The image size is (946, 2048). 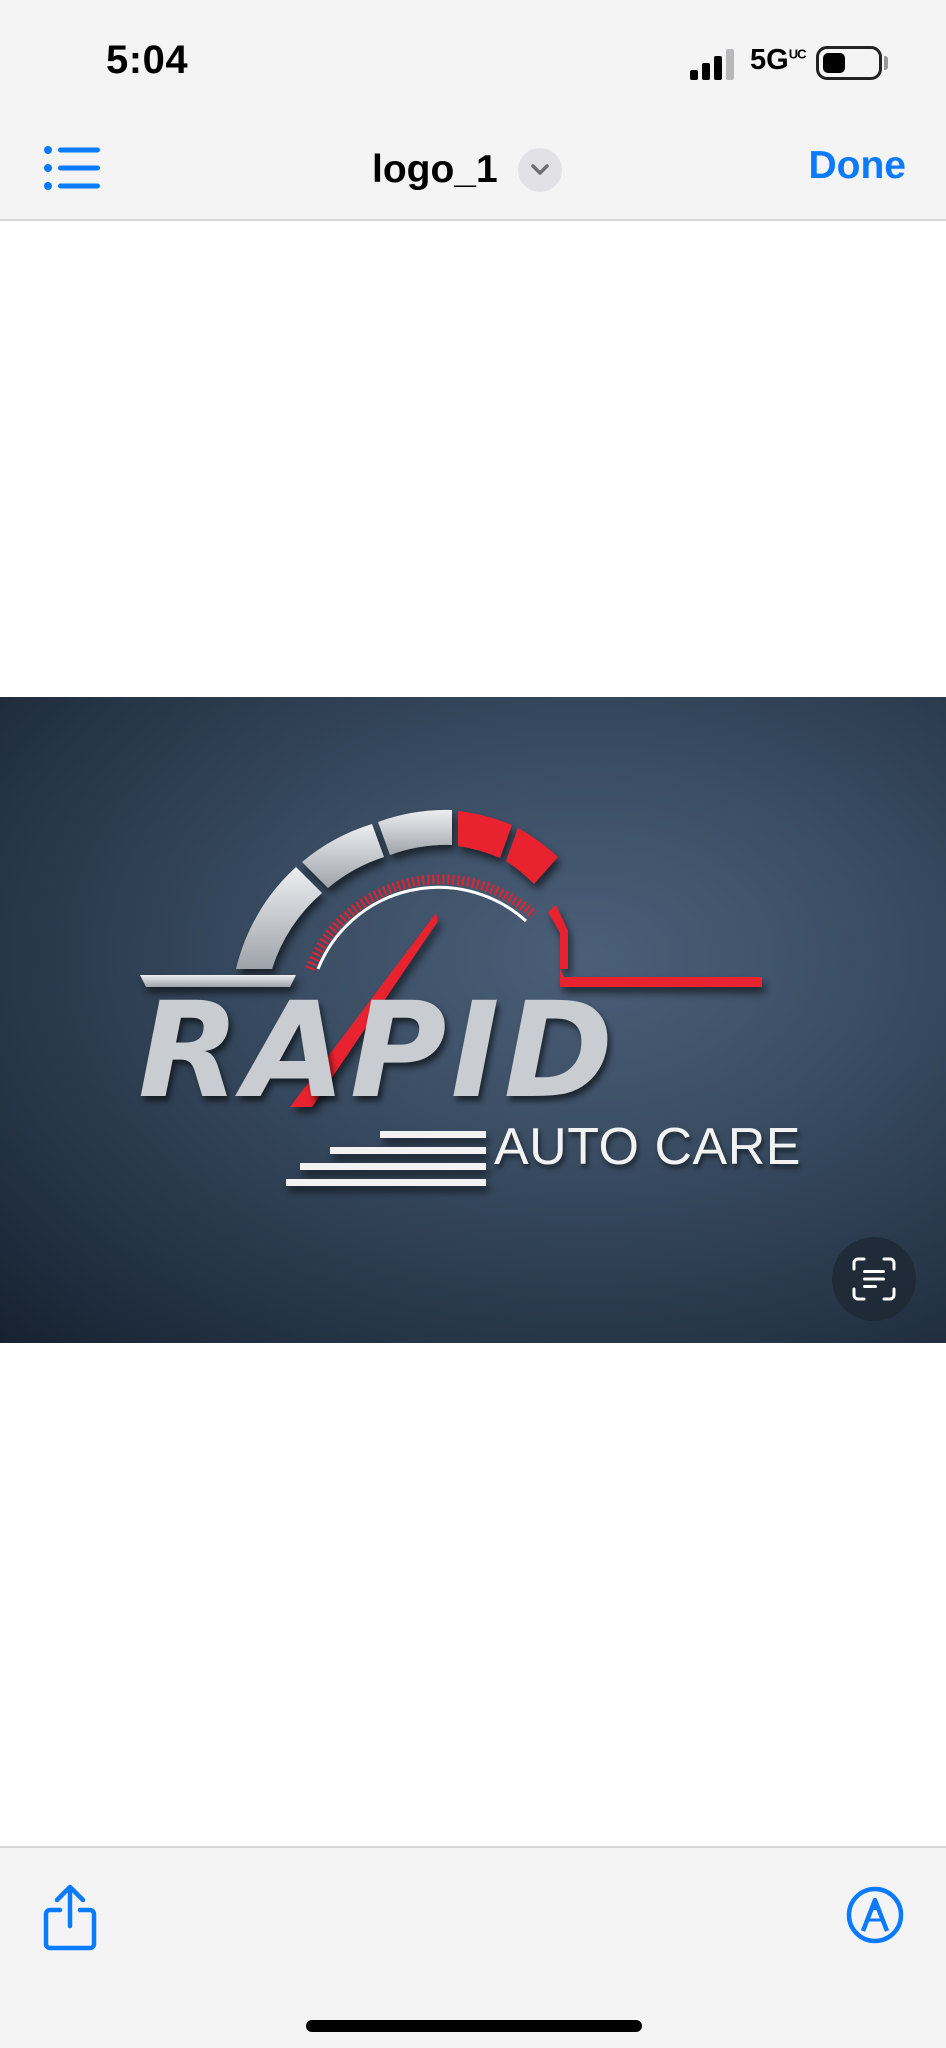 I want to click on network-superscript: UC, so click(x=797, y=54).